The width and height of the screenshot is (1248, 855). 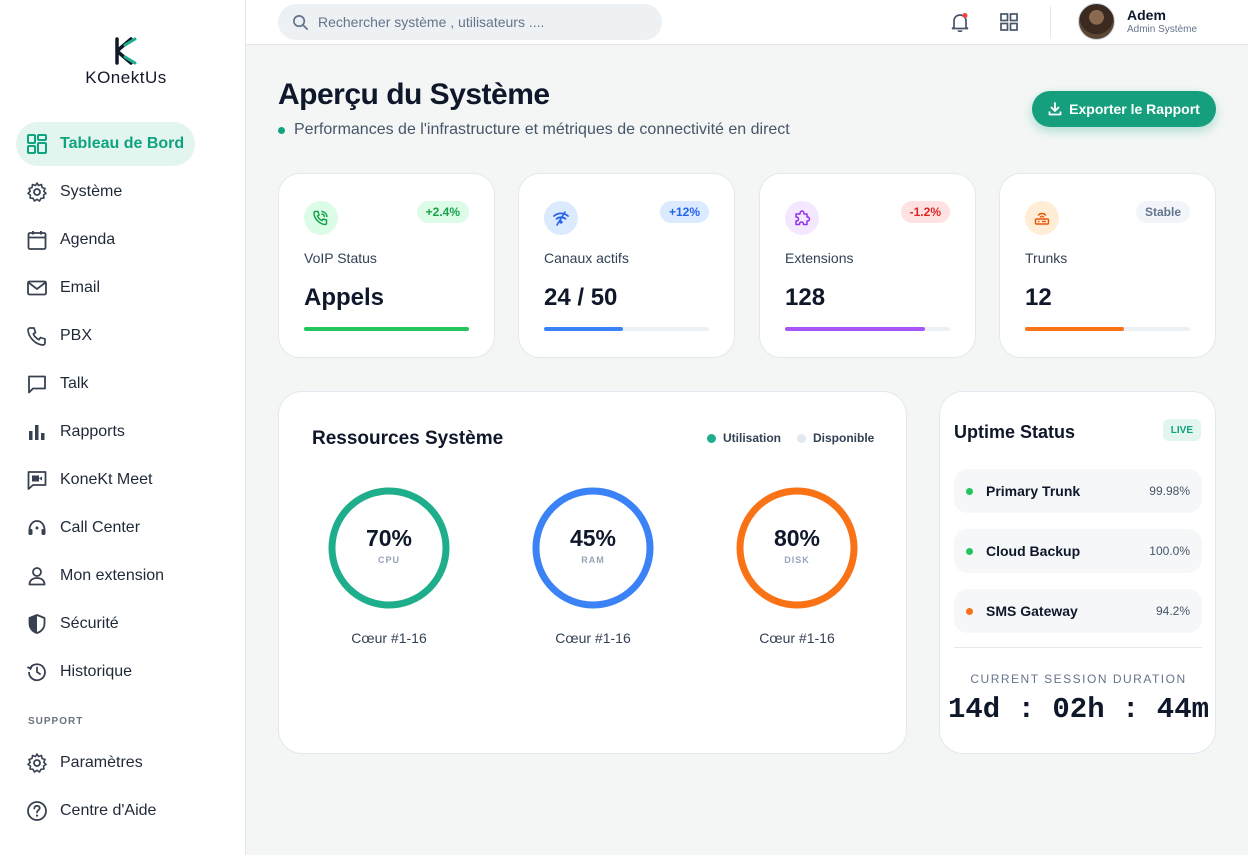 I want to click on sidebar-item-historique: Historique, so click(x=74, y=672).